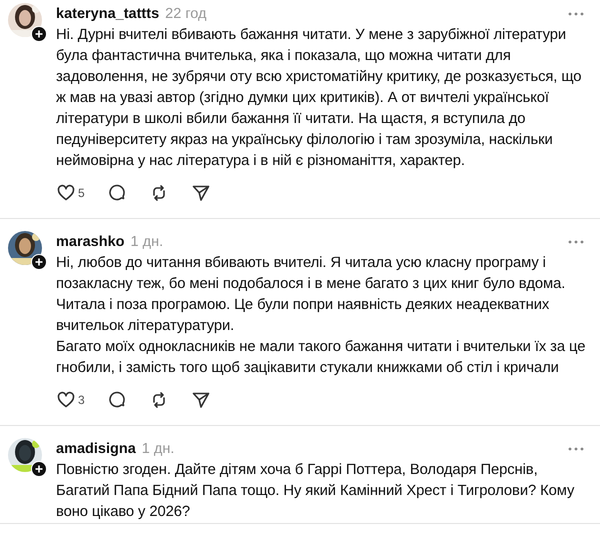 This screenshot has width=600, height=540. What do you see at coordinates (316, 491) in the screenshot?
I see `comment-text: Повністю згоден. Дайте дітям хоча б Гаррі Поттера, Володаря Перснів, Багатий Папа Бідний Папа тощо. Ну який Камінний Хрест і Тигролови? Кому воно цікаво у 2026?` at bounding box center [316, 491].